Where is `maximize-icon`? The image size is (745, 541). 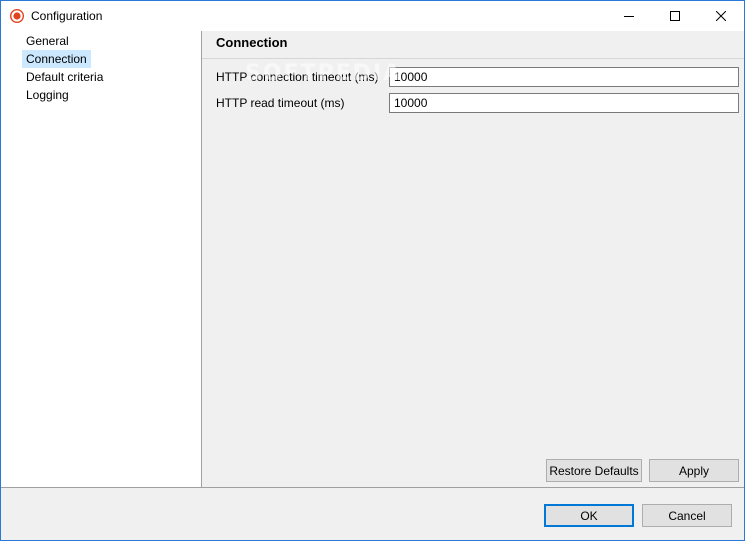
maximize-icon is located at coordinates (675, 16).